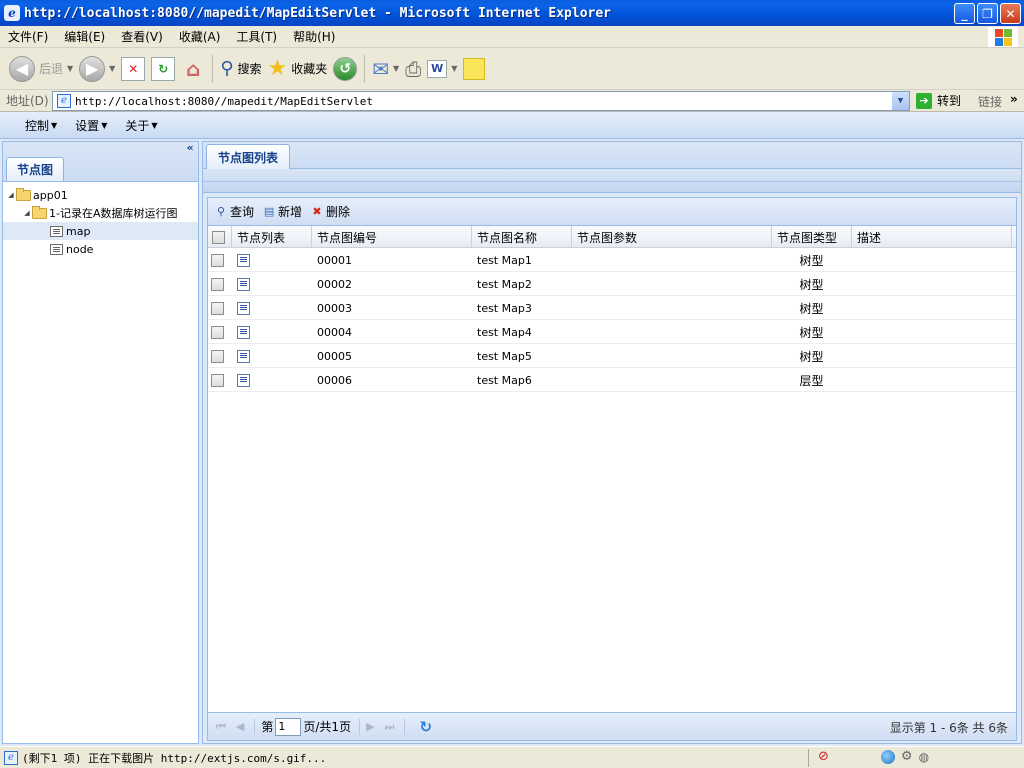 This screenshot has height=768, width=1024. What do you see at coordinates (100, 231) in the screenshot?
I see `tree-node-map: map` at bounding box center [100, 231].